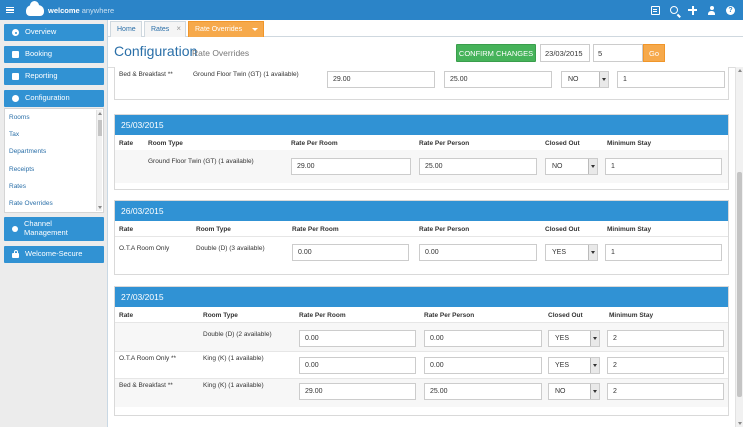  What do you see at coordinates (19, 117) in the screenshot?
I see `submenu-item-rooms: Rooms` at bounding box center [19, 117].